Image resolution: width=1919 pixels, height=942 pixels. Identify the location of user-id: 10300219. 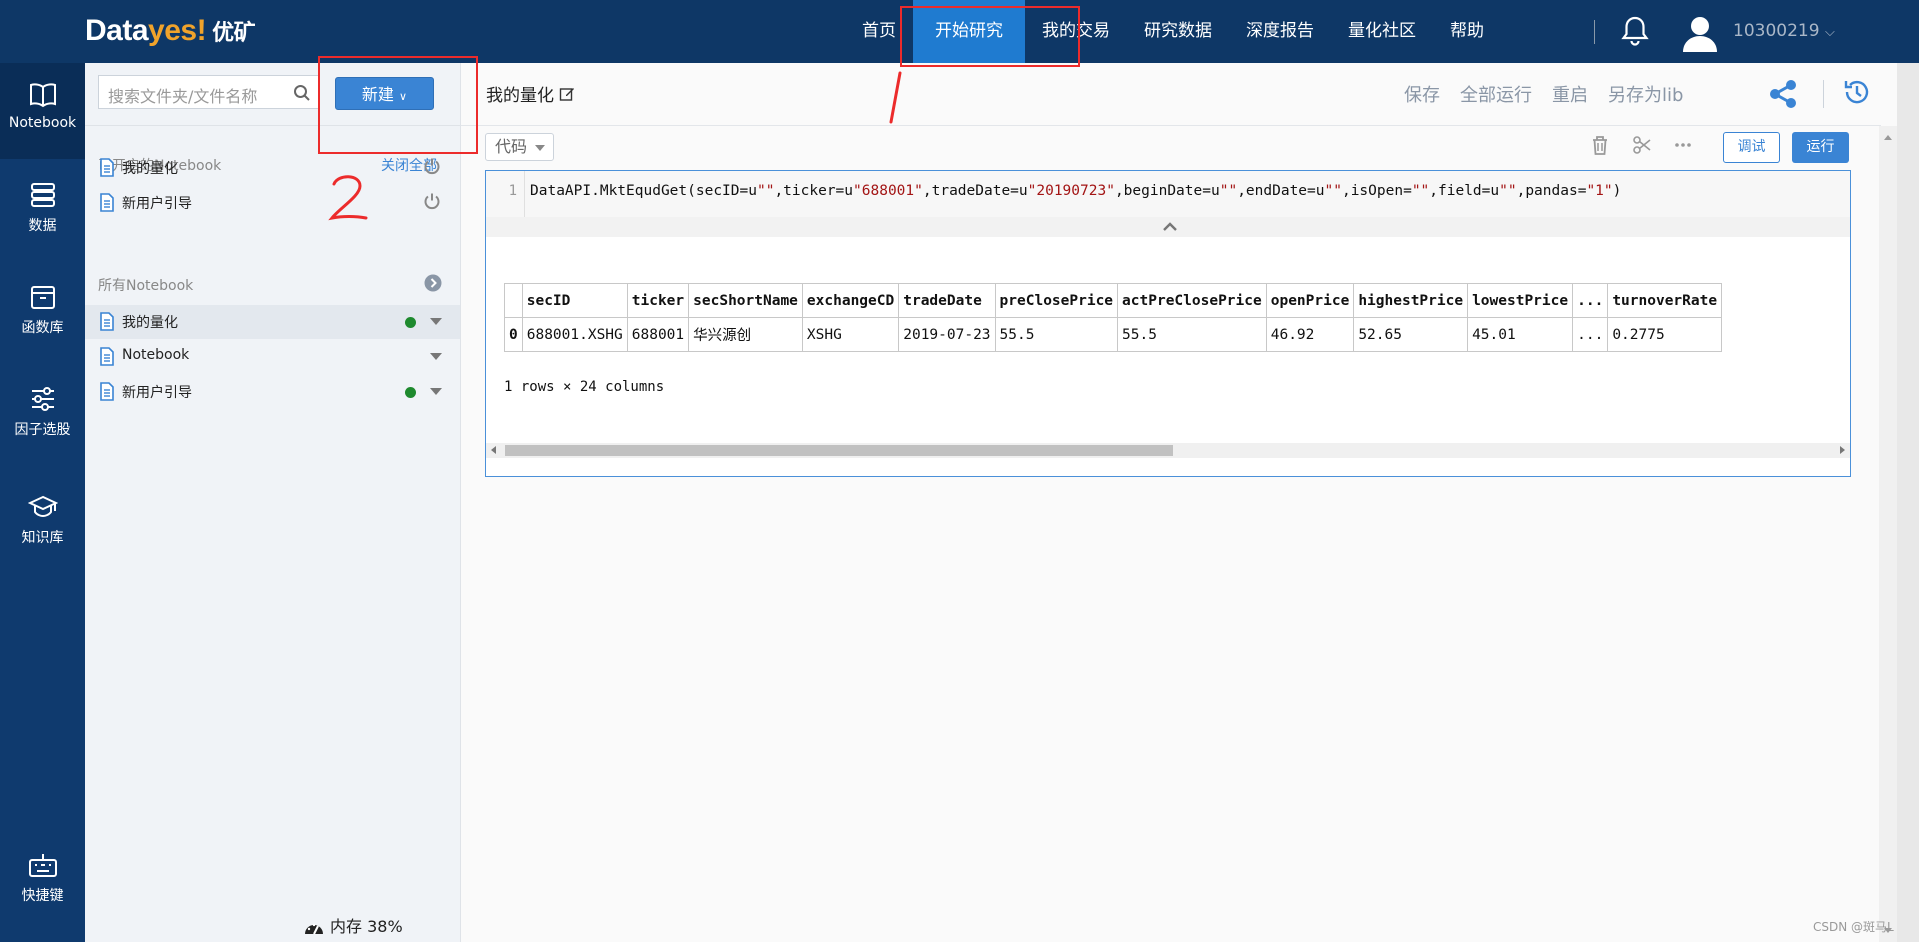
(1776, 31).